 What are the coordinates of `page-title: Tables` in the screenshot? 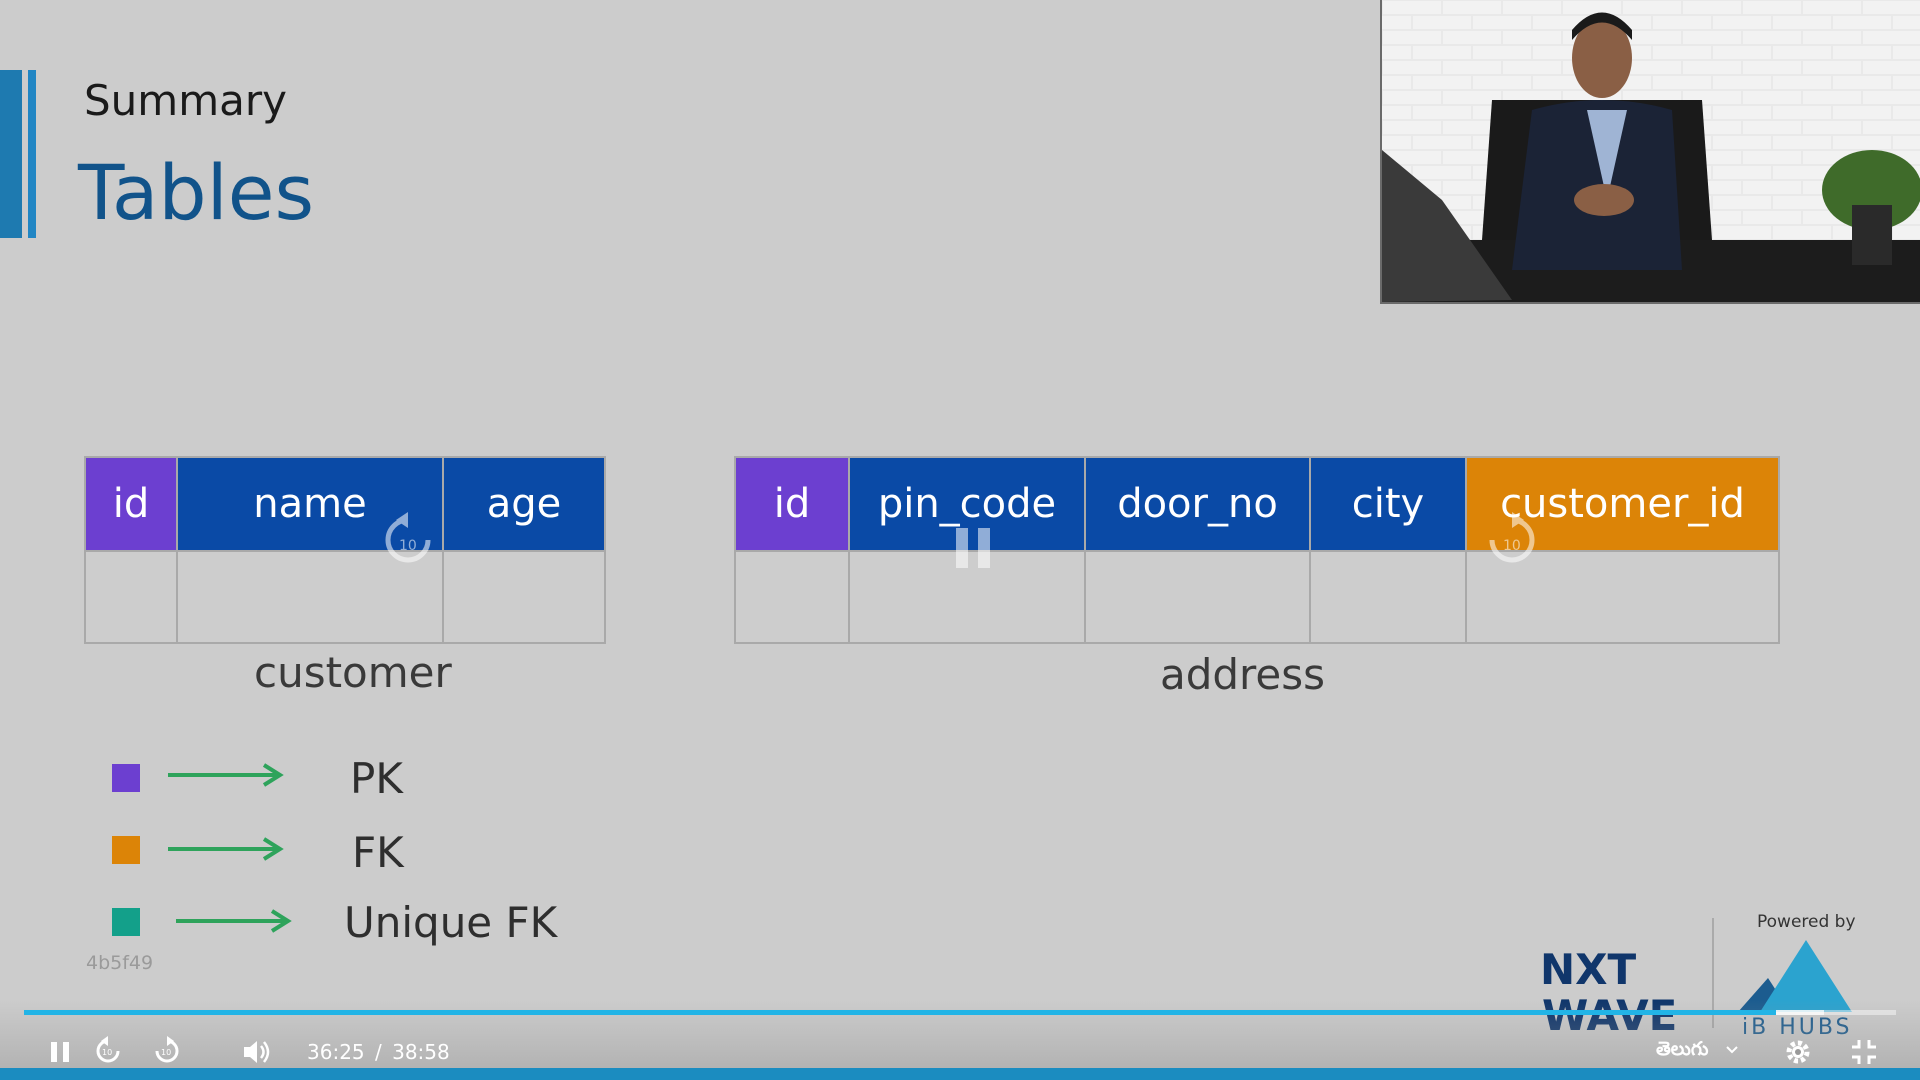 It's located at (196, 192).